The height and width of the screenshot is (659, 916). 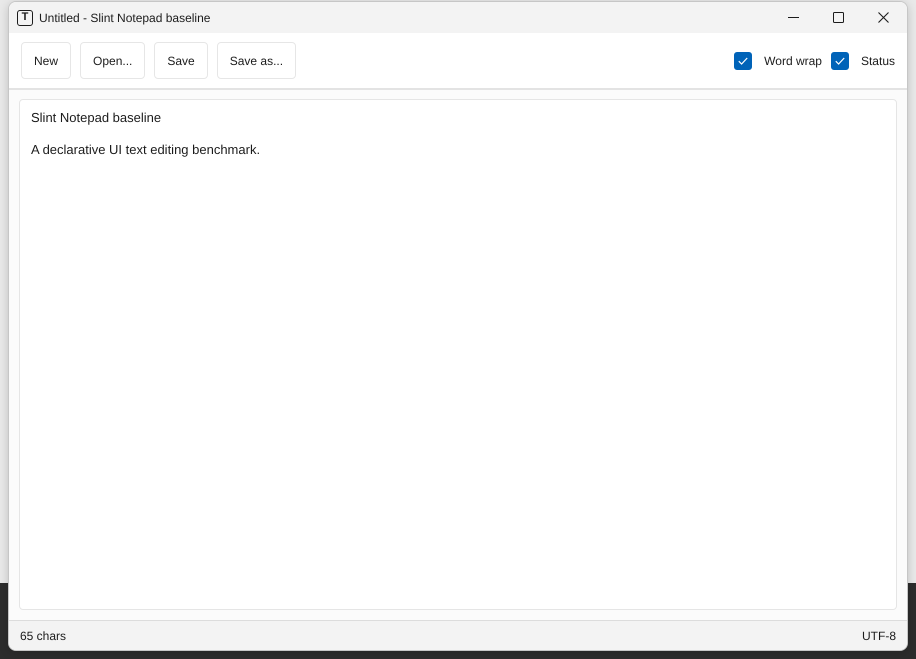 I want to click on toolbar-button: New, so click(x=46, y=60).